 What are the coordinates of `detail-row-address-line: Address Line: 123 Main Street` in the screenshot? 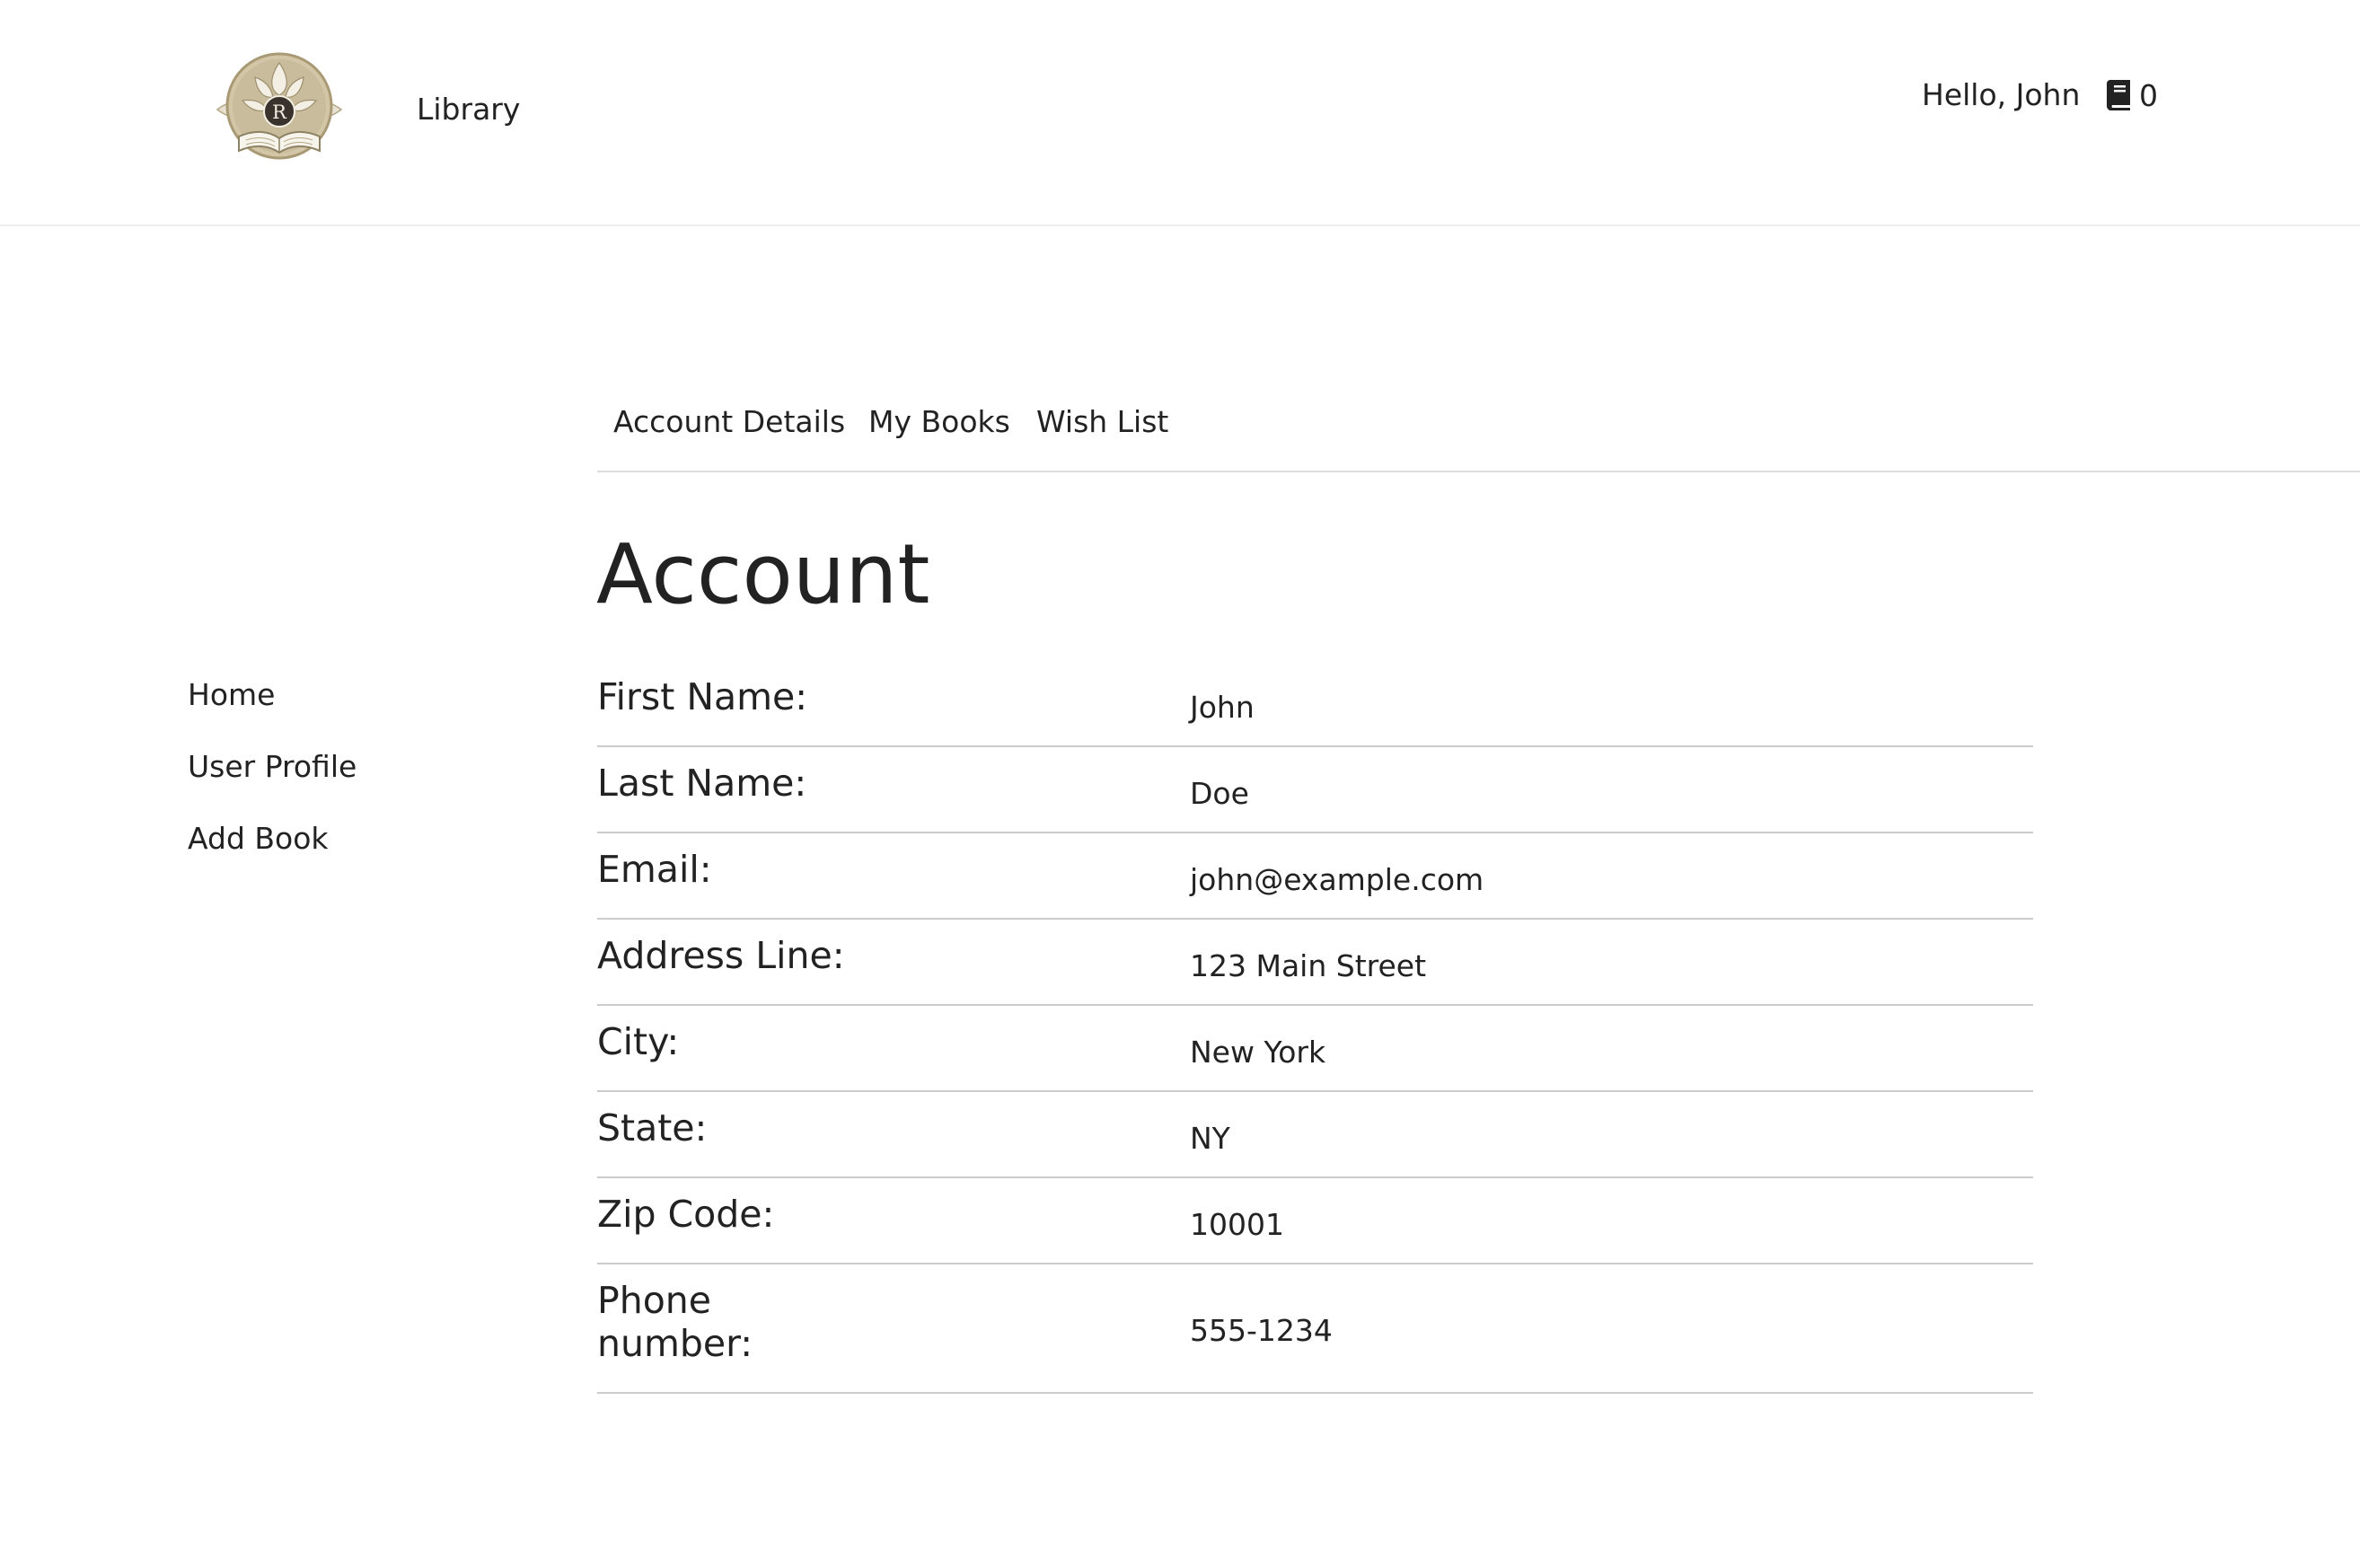 It's located at (1315, 963).